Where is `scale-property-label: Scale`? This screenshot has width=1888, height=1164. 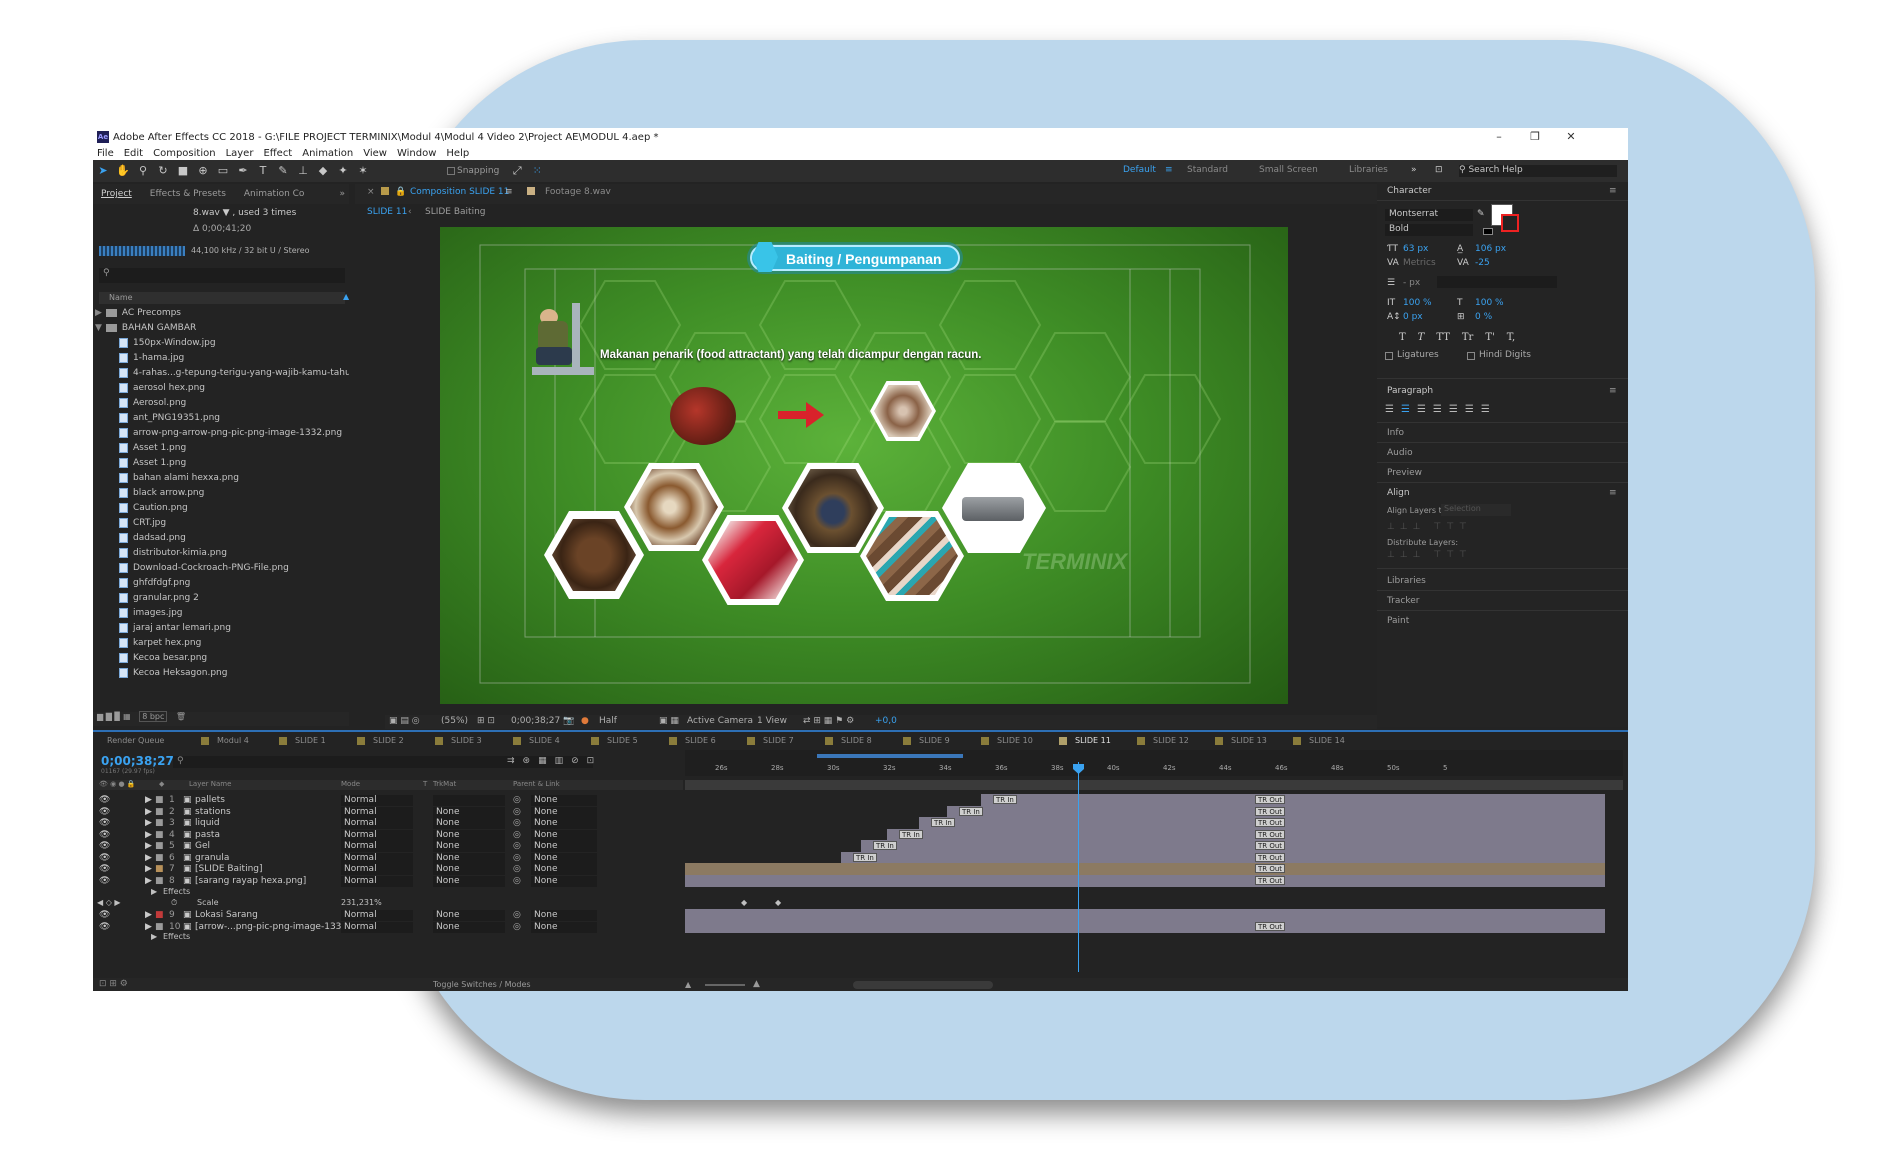
scale-property-label: Scale is located at coordinates (208, 902).